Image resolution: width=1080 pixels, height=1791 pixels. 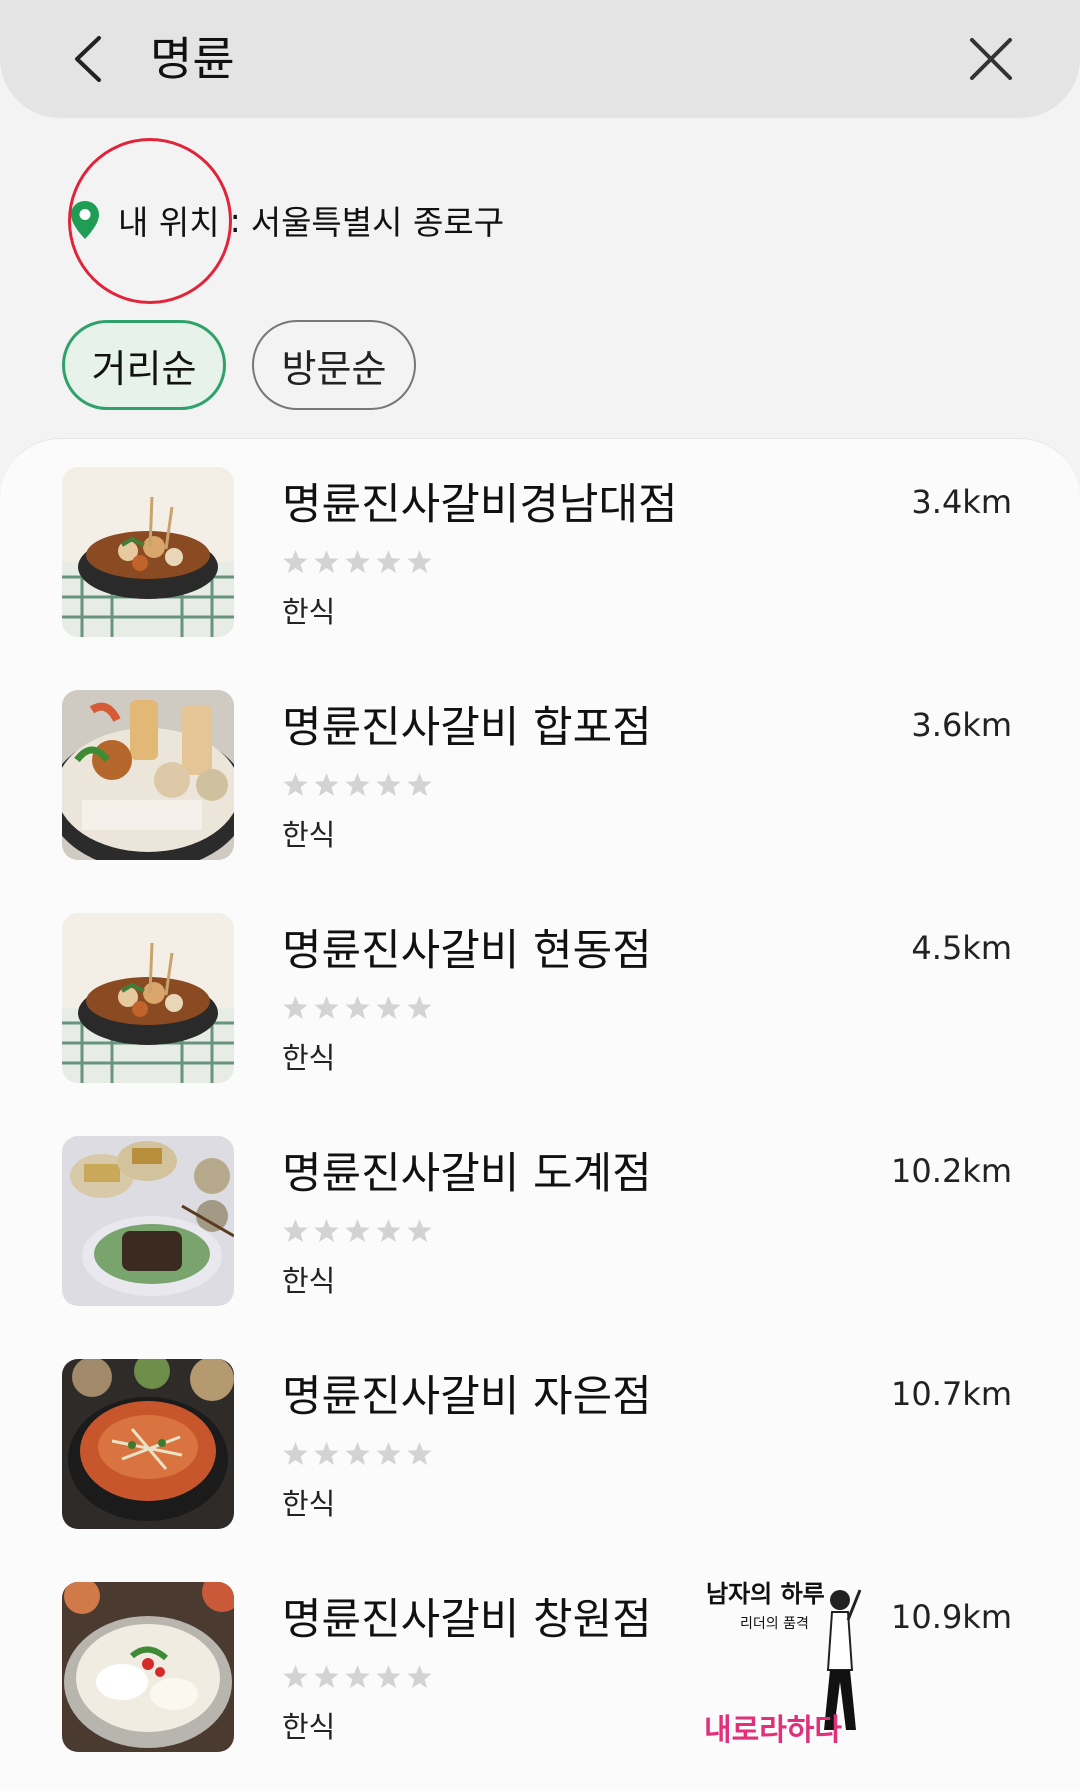 I want to click on restaurant-distance: 3.6km, so click(x=961, y=725).